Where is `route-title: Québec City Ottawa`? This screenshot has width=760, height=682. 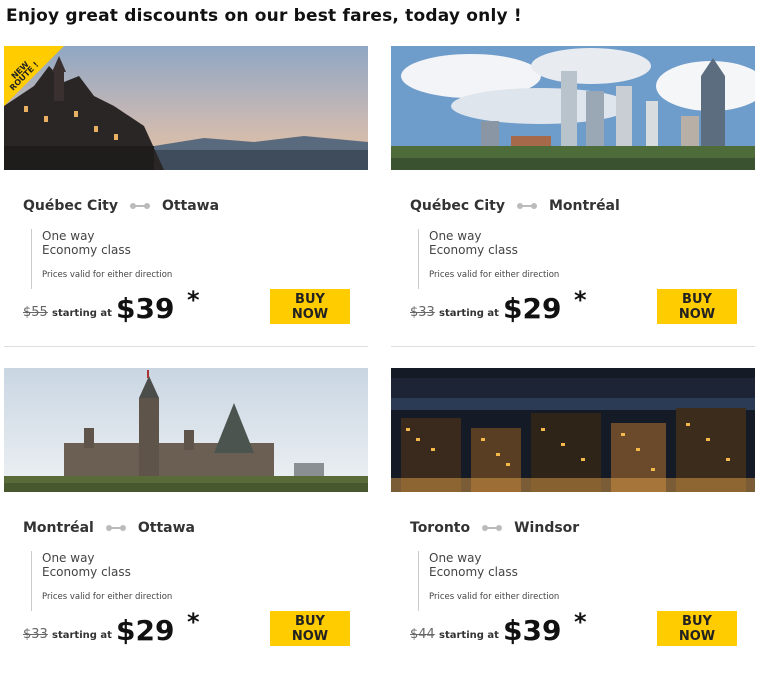 route-title: Québec City Ottawa is located at coordinates (121, 206).